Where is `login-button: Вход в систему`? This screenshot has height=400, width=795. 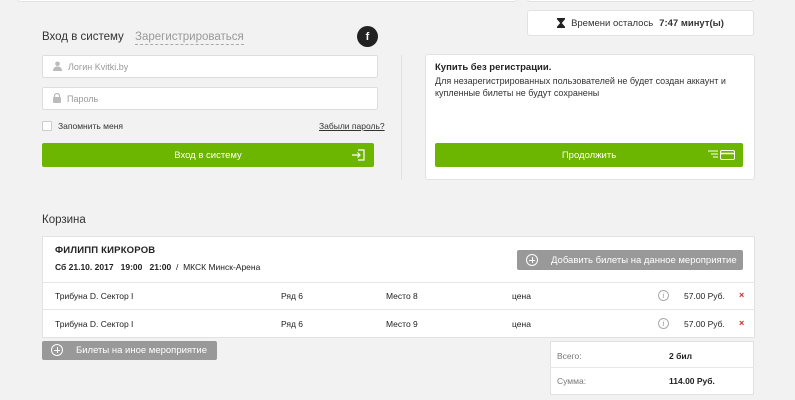
login-button: Вход в систему is located at coordinates (208, 155).